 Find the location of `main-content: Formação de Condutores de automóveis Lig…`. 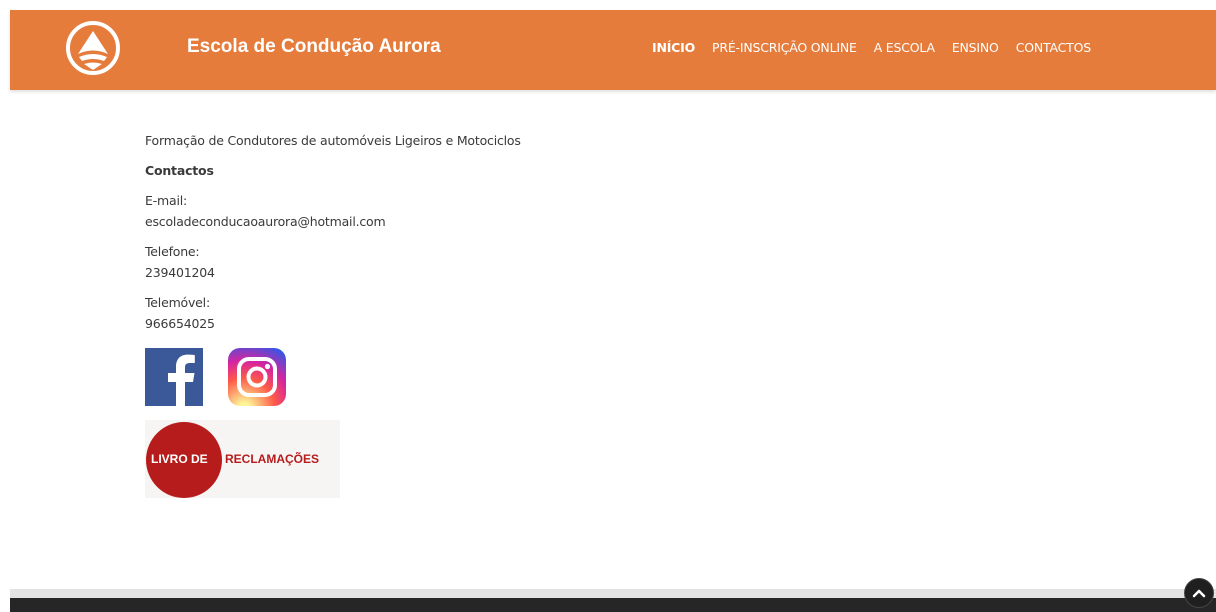

main-content: Formação de Condutores de automóveis Lig… is located at coordinates (333, 236).